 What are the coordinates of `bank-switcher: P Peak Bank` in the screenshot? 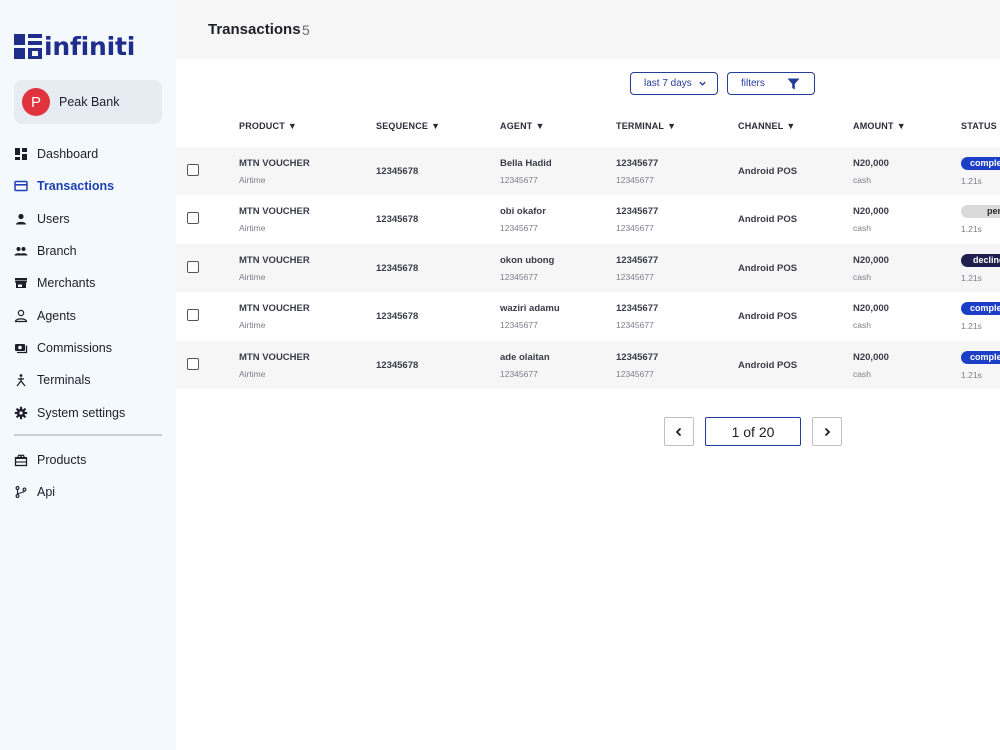 It's located at (88, 102).